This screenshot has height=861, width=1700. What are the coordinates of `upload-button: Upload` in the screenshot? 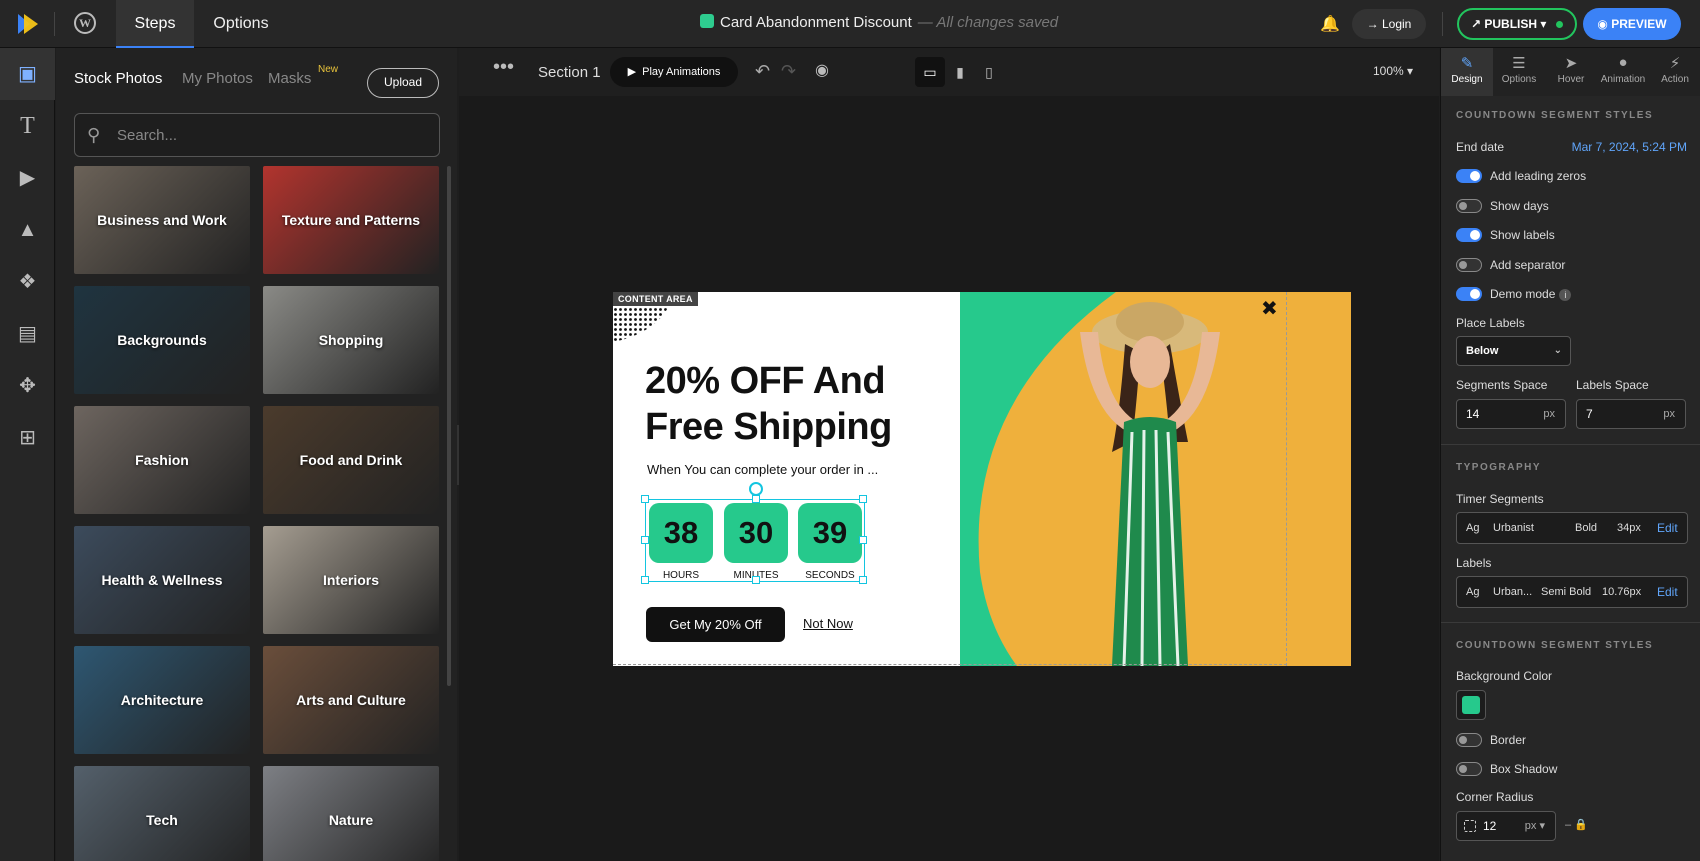 It's located at (403, 83).